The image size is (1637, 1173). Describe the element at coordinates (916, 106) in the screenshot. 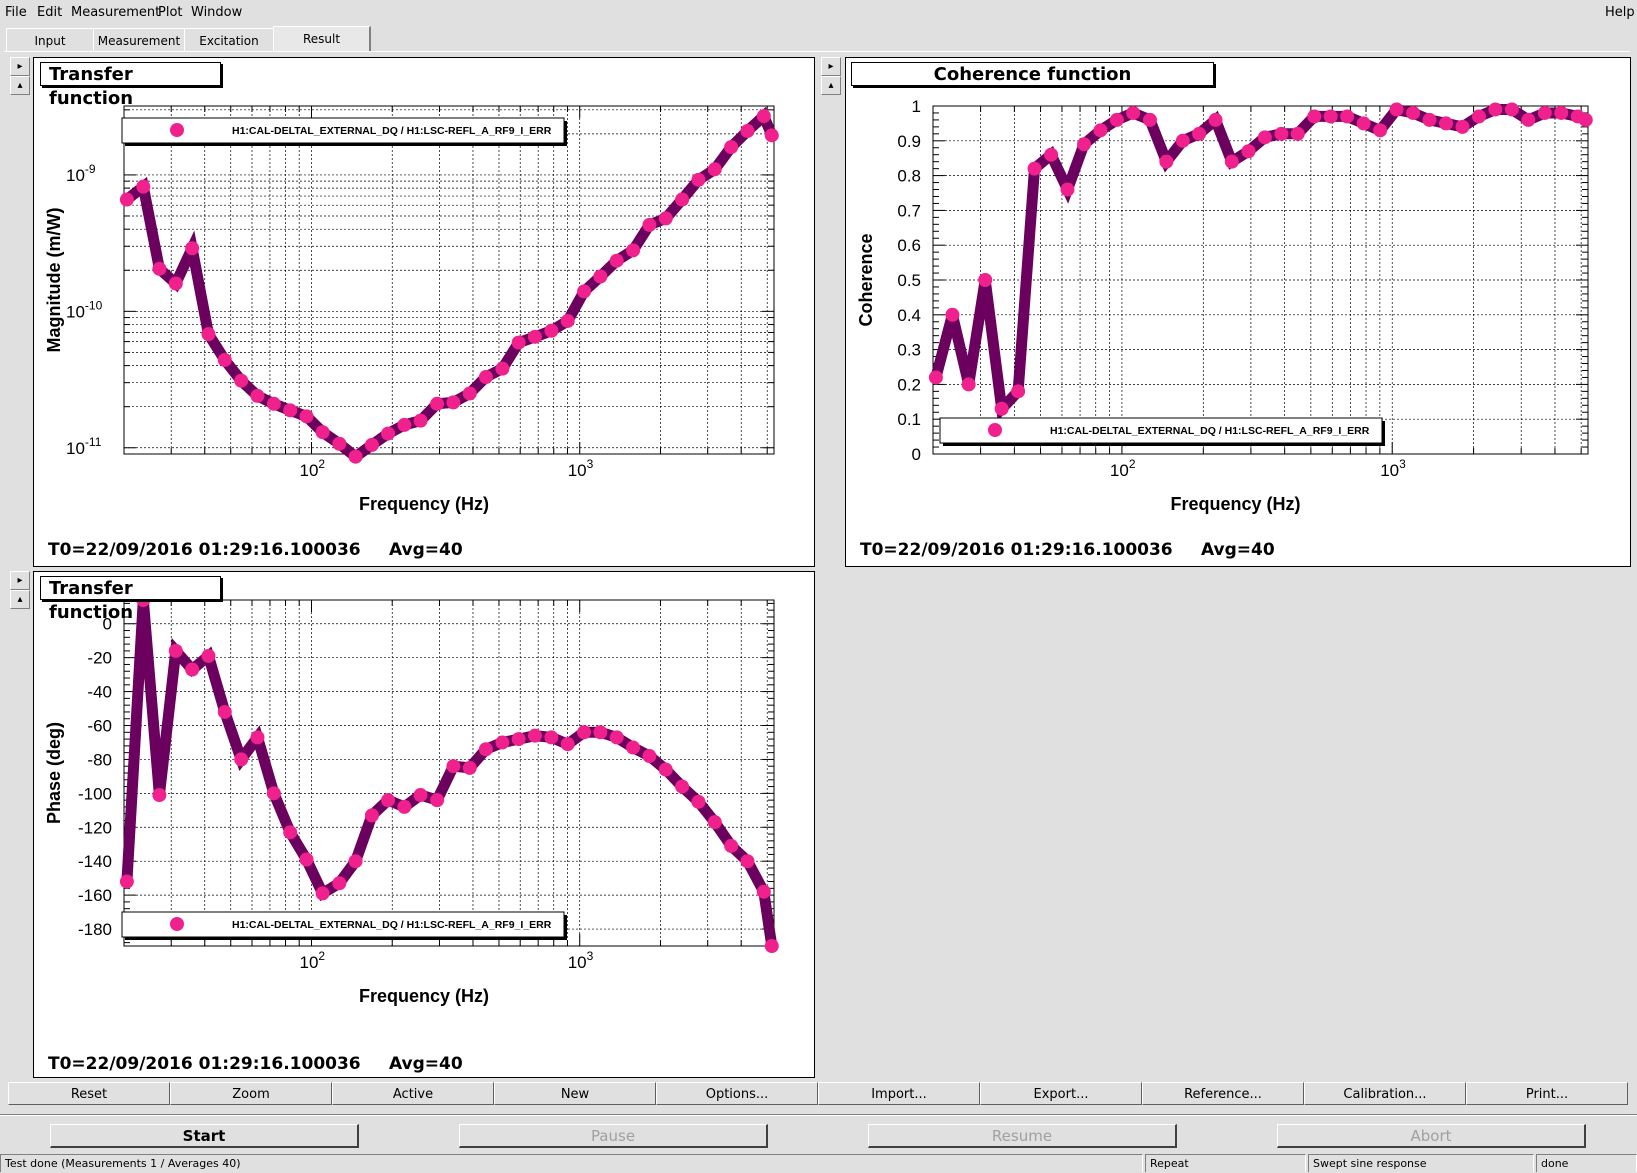

I see `y-tick-label: 1` at that location.